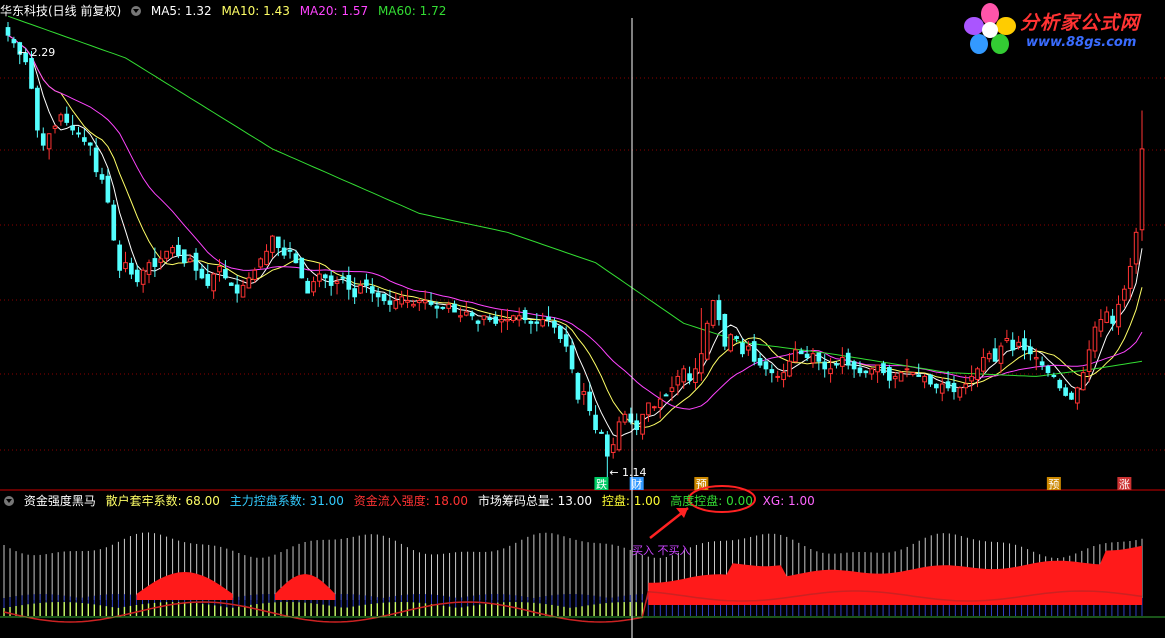 The height and width of the screenshot is (638, 1165). Describe the element at coordinates (255, 11) in the screenshot. I see `ma10-value: MA10: 1.43` at that location.